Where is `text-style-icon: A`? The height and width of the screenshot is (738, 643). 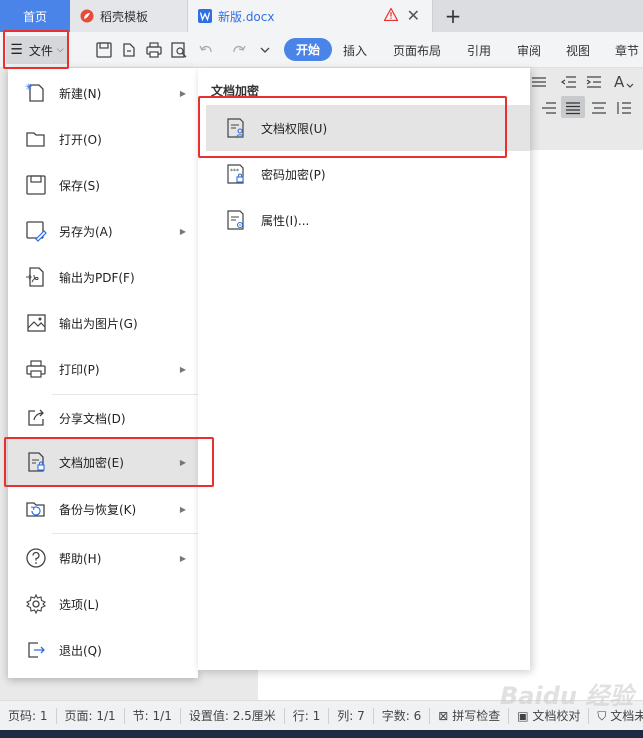 text-style-icon: A is located at coordinates (623, 82).